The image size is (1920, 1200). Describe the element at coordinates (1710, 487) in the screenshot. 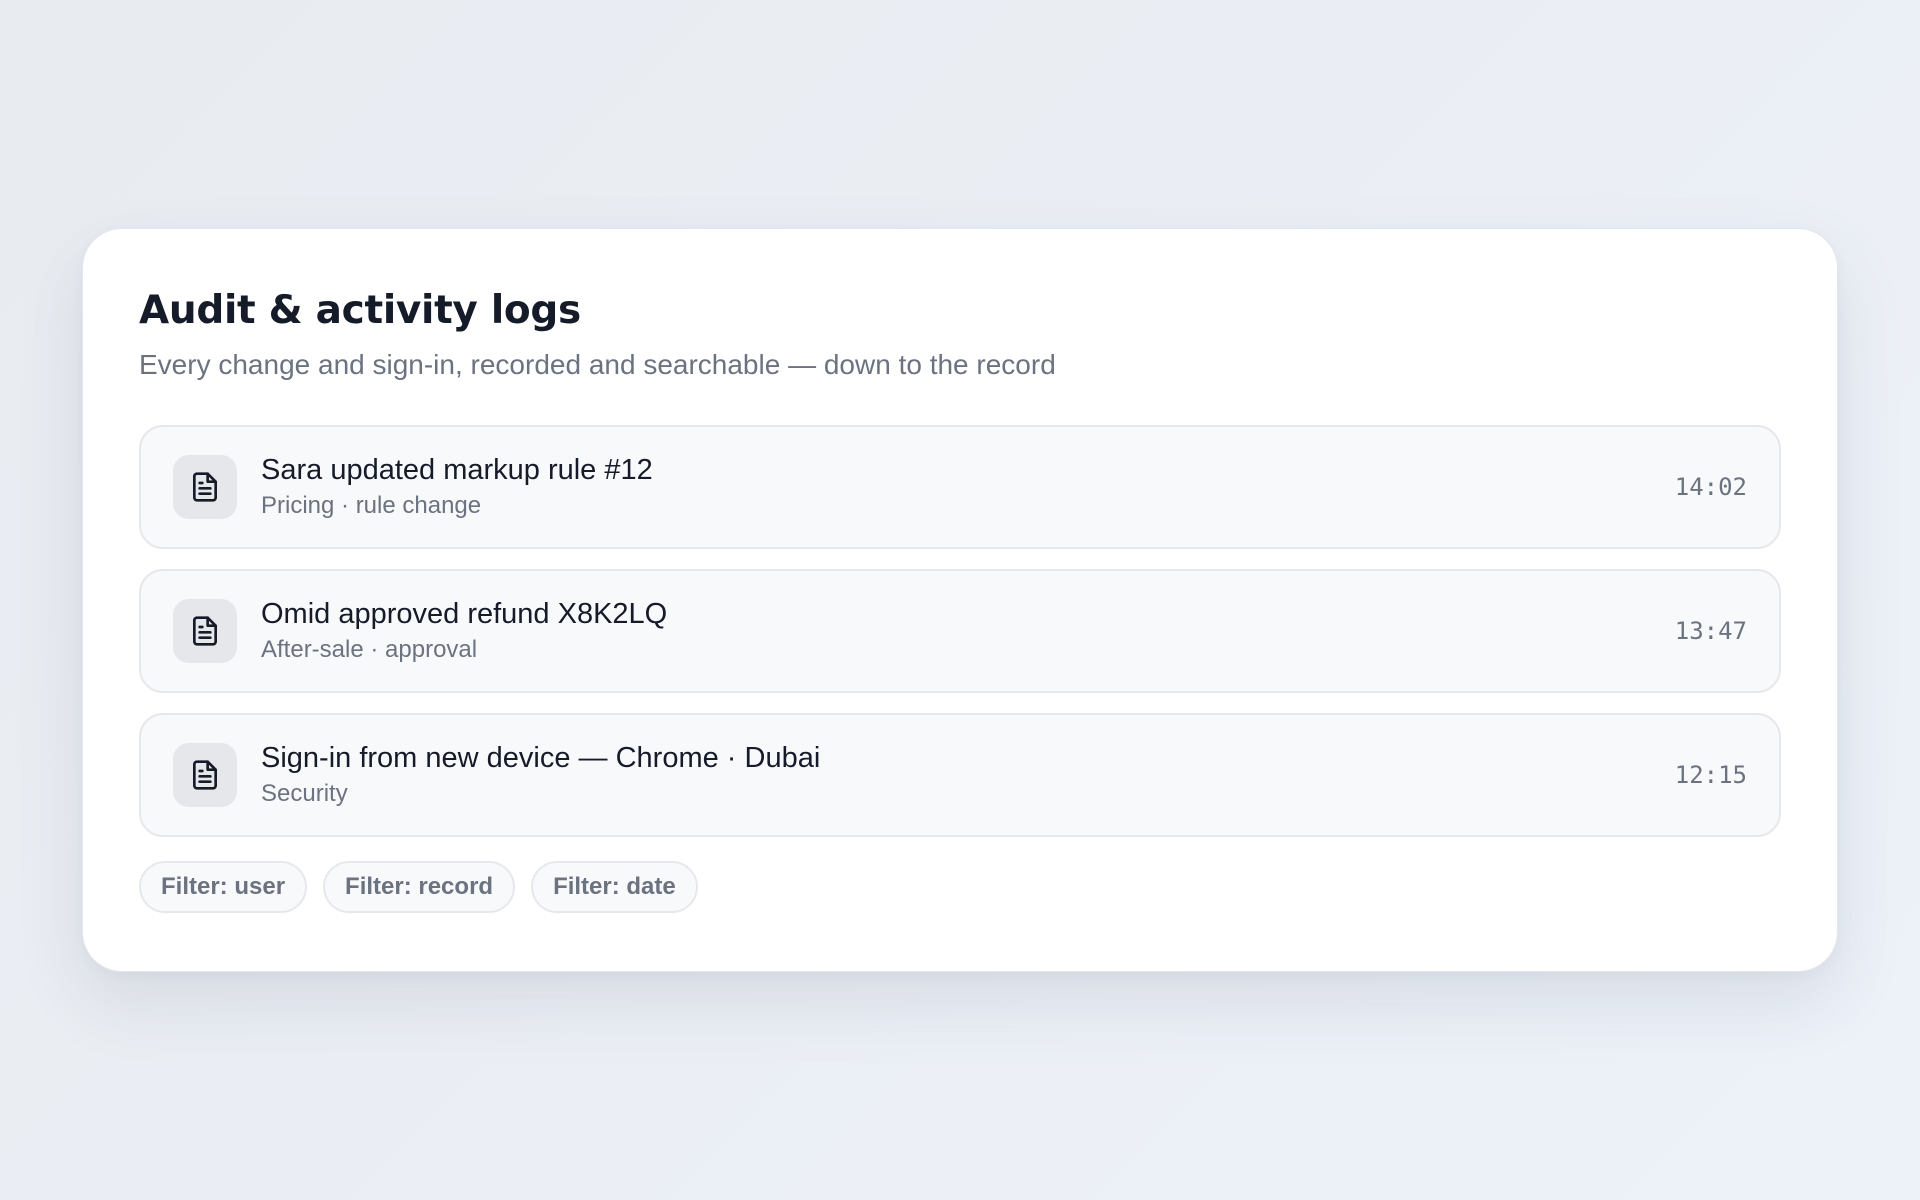

I see `log-time: 14:02` at that location.